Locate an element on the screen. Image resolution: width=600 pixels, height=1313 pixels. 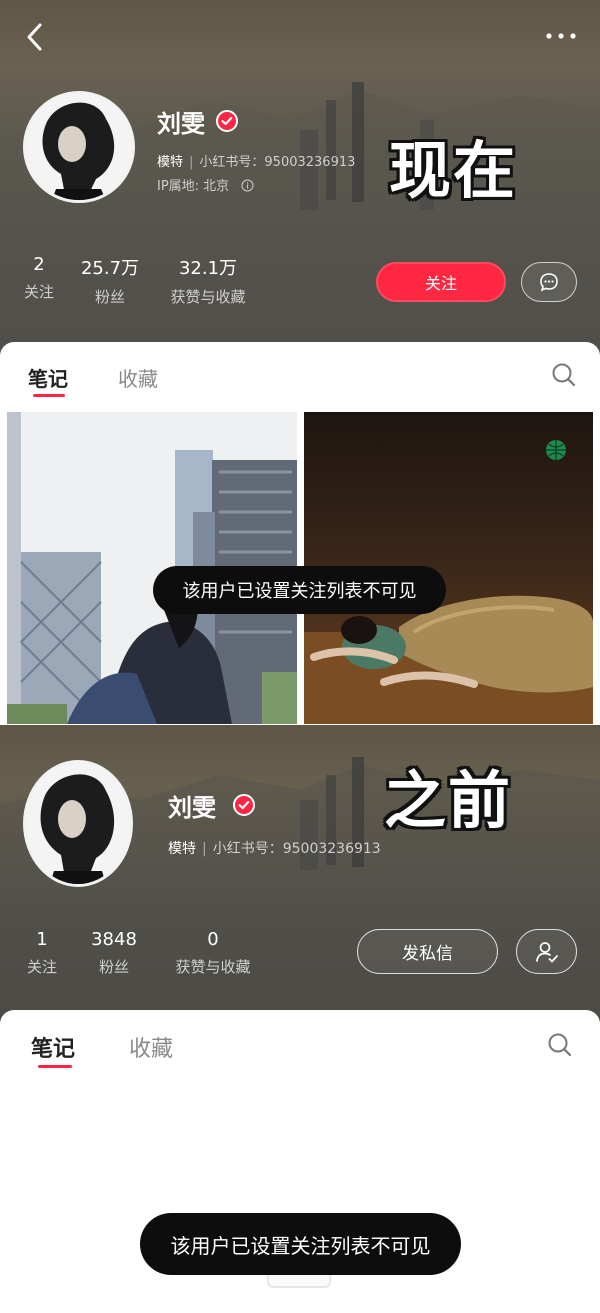
comparison-caption-now: 现在 is located at coordinates (453, 170).